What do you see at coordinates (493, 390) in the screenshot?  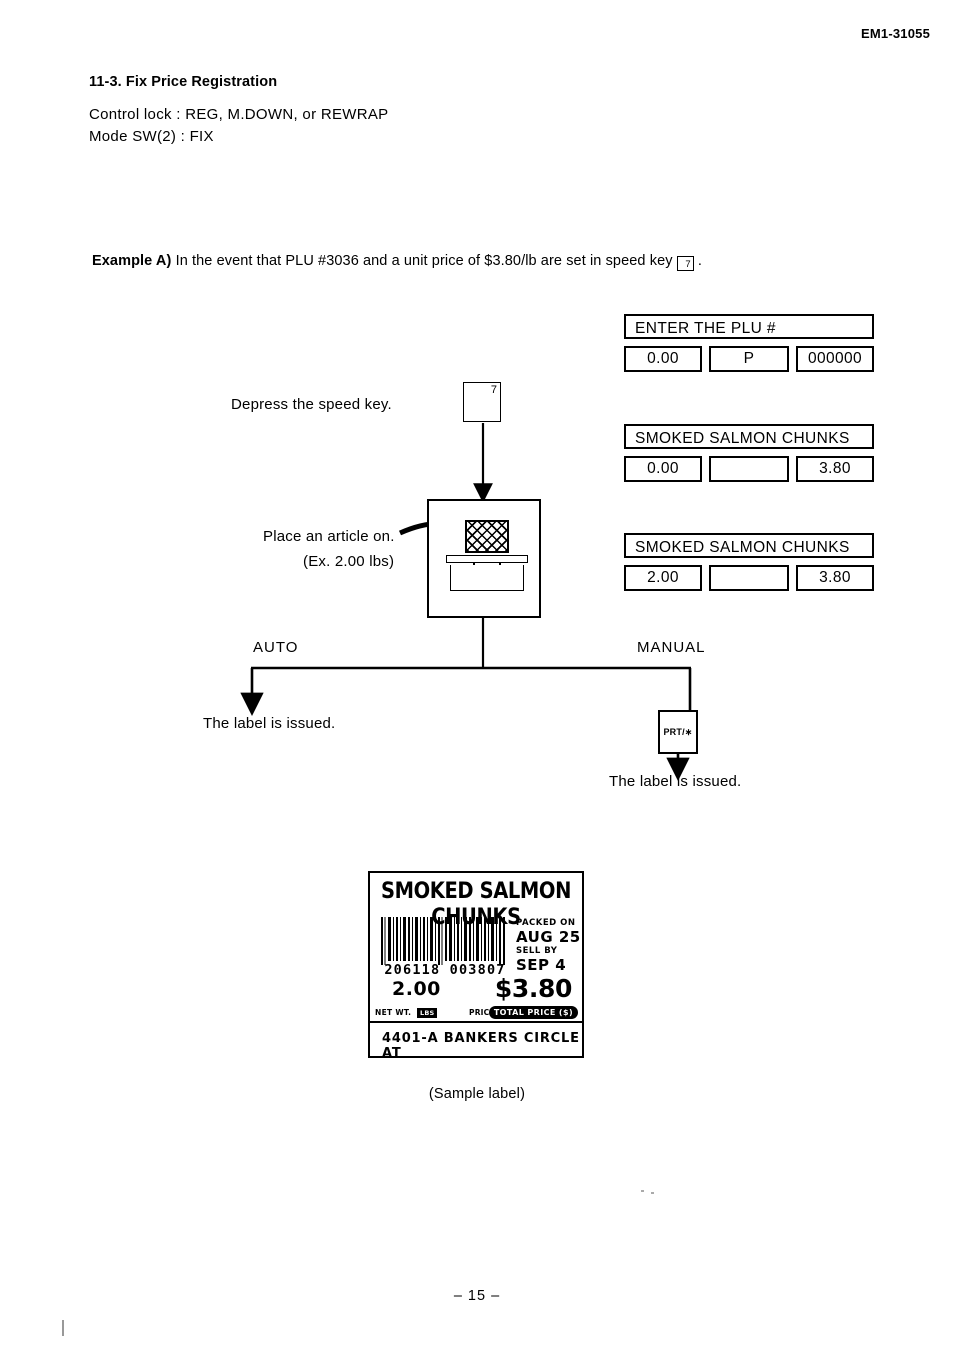 I see `speed-key-number: 7` at bounding box center [493, 390].